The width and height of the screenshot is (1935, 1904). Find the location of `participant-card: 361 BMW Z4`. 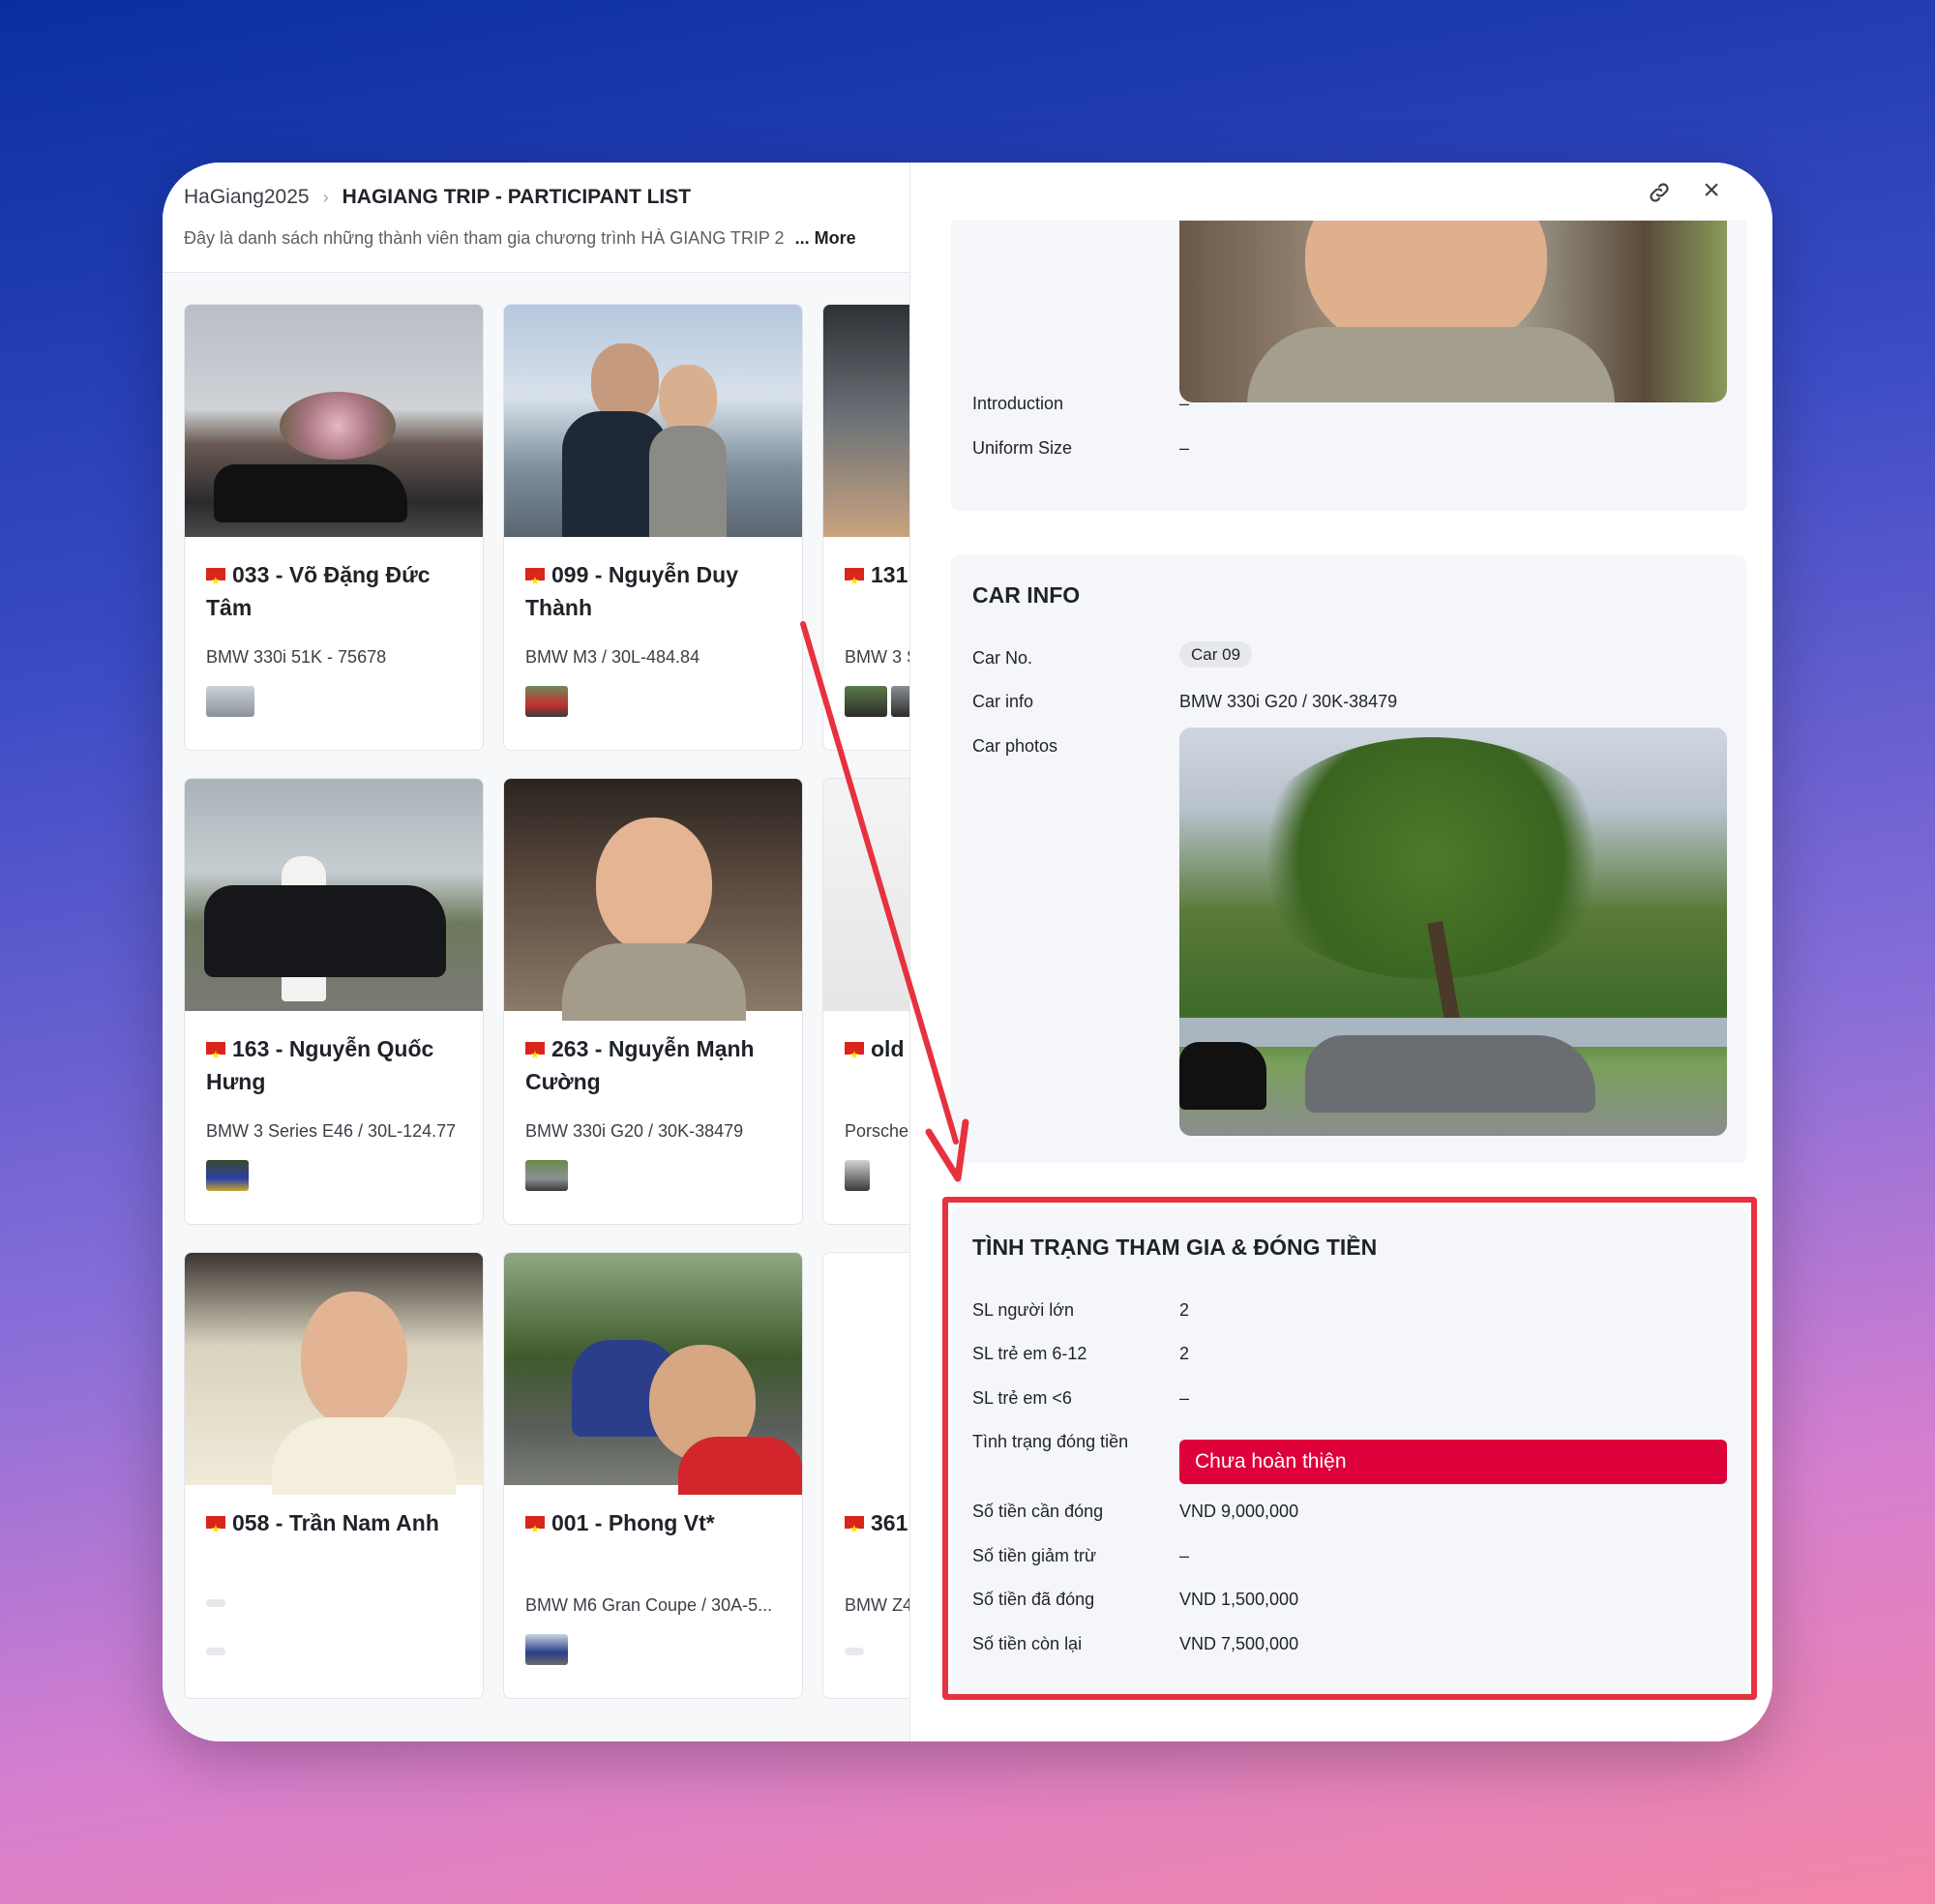

participant-card: 361 BMW Z4 is located at coordinates (865, 1476).